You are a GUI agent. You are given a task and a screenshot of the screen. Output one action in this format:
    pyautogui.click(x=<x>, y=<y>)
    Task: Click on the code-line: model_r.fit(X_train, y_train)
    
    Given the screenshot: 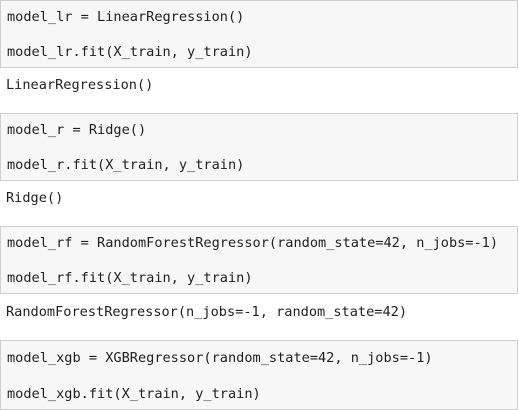 What is the action you would take?
    pyautogui.click(x=126, y=165)
    